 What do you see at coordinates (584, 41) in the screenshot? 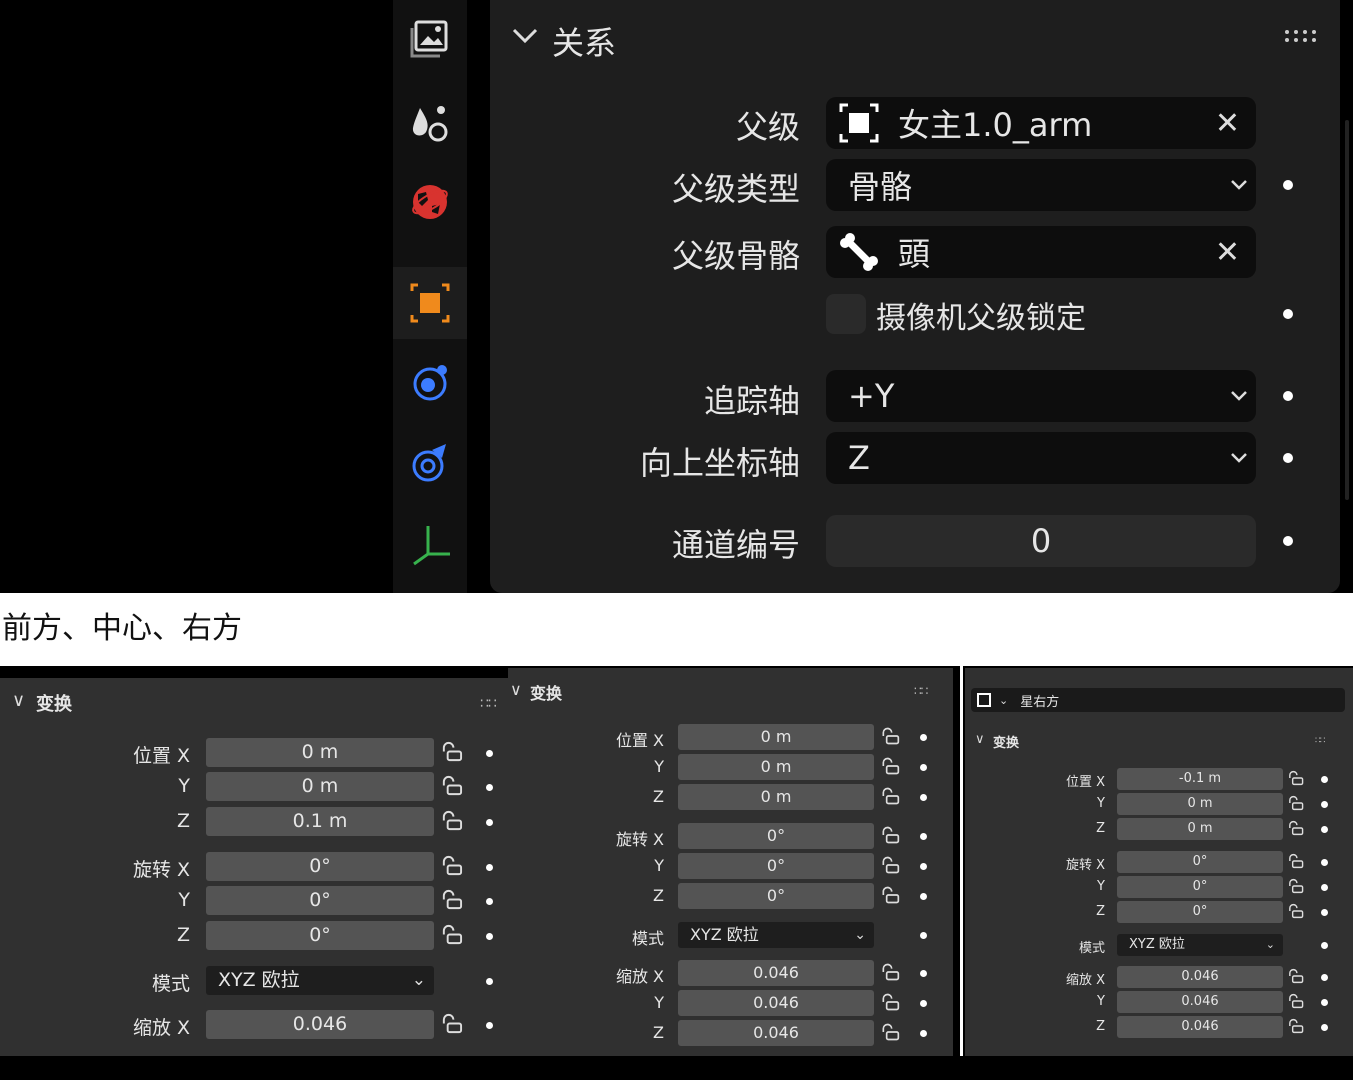
I see `section-title: 关系` at bounding box center [584, 41].